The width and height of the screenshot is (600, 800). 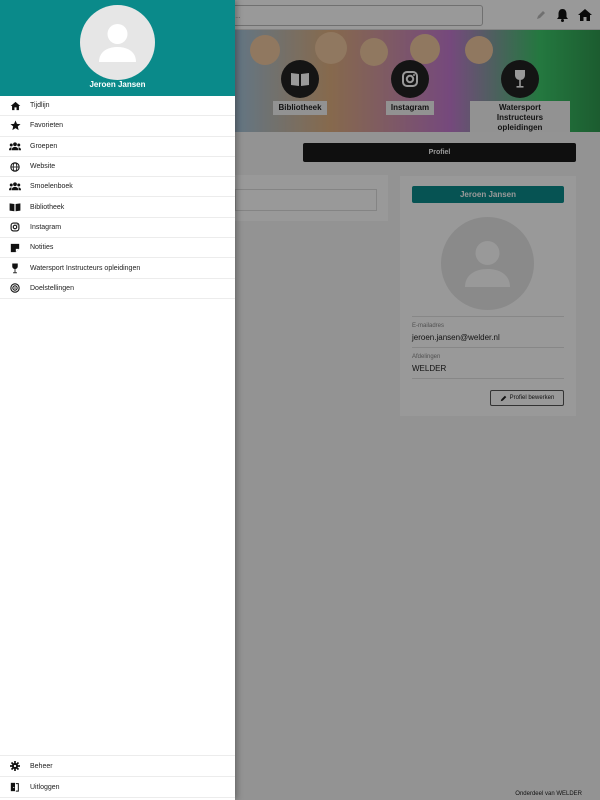 I want to click on target-icon, so click(x=15, y=288).